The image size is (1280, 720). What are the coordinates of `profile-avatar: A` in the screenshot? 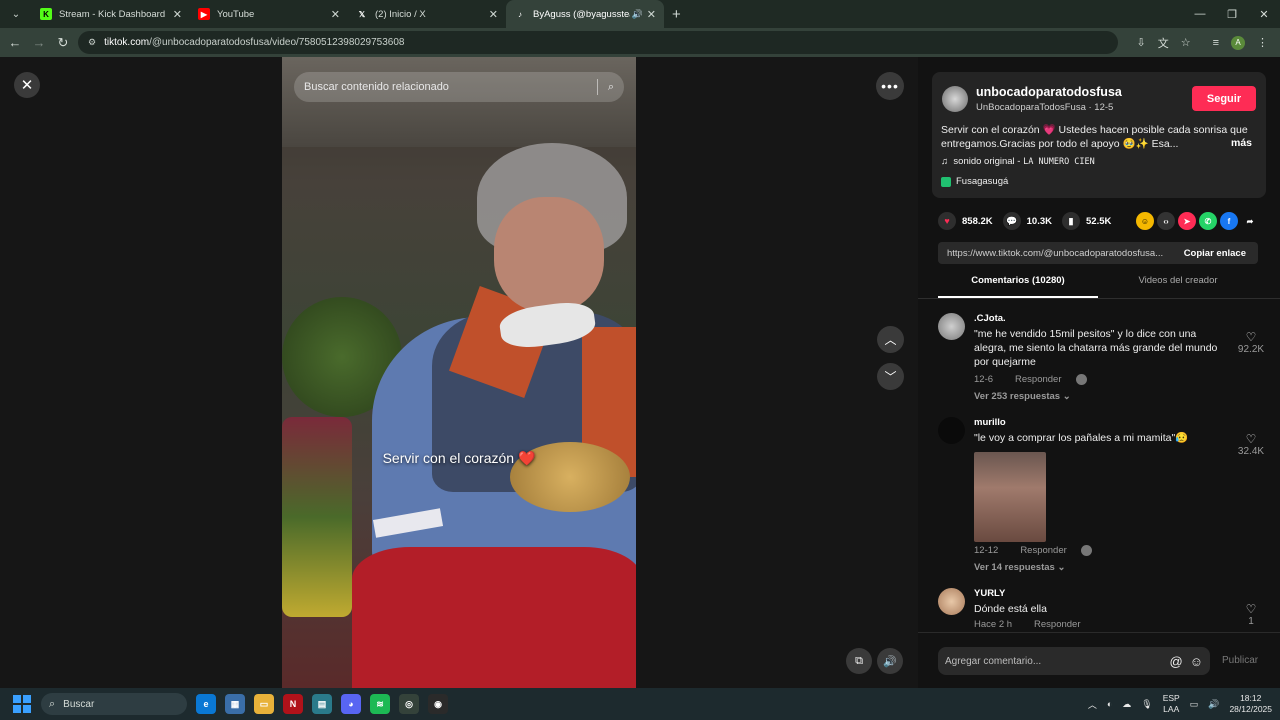 It's located at (1238, 42).